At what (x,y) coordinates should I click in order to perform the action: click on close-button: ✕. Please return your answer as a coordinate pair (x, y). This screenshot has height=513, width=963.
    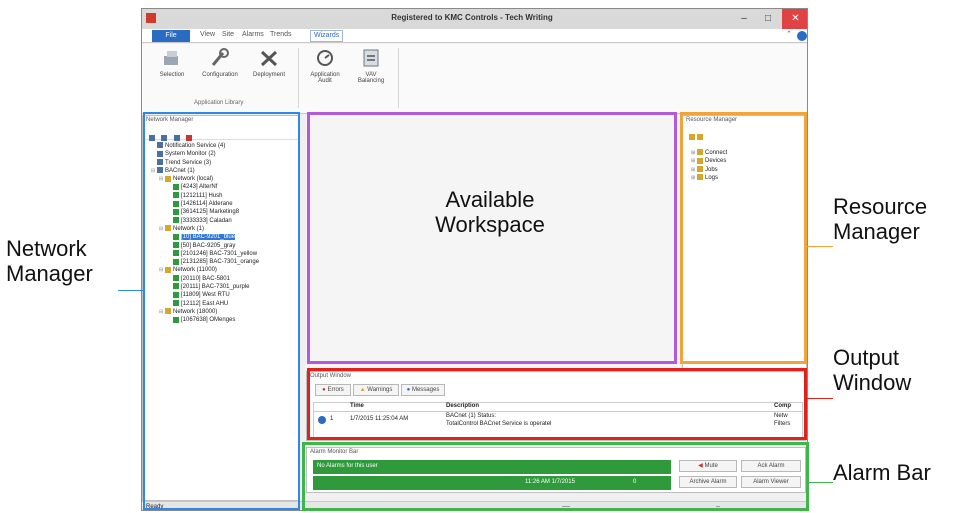
    Looking at the image, I should click on (794, 19).